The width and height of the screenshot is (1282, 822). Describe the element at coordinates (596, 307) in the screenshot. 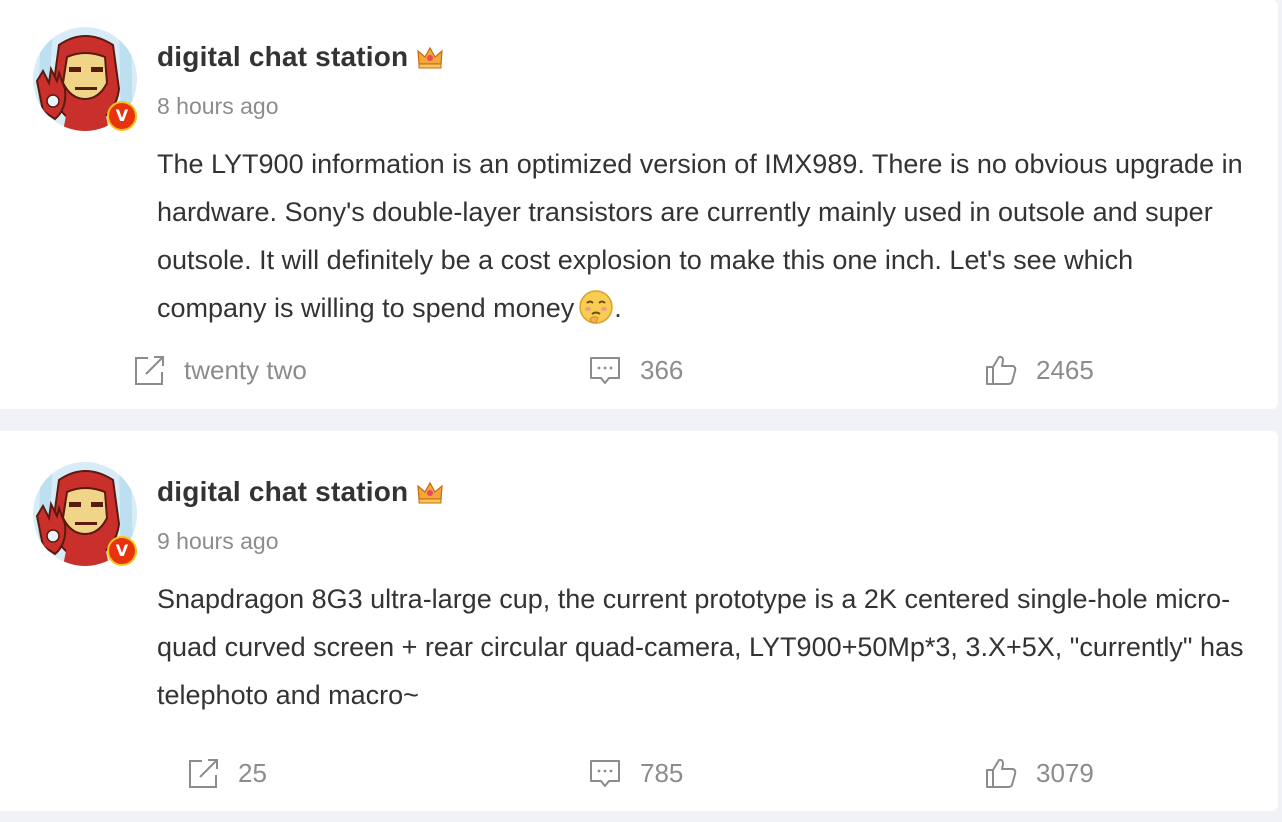

I see `smug-emoji-icon` at that location.